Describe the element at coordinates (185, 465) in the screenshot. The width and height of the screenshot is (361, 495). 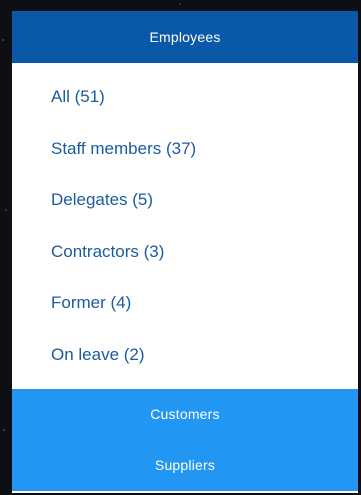
I see `section-header-suppliers: Suppliers` at that location.